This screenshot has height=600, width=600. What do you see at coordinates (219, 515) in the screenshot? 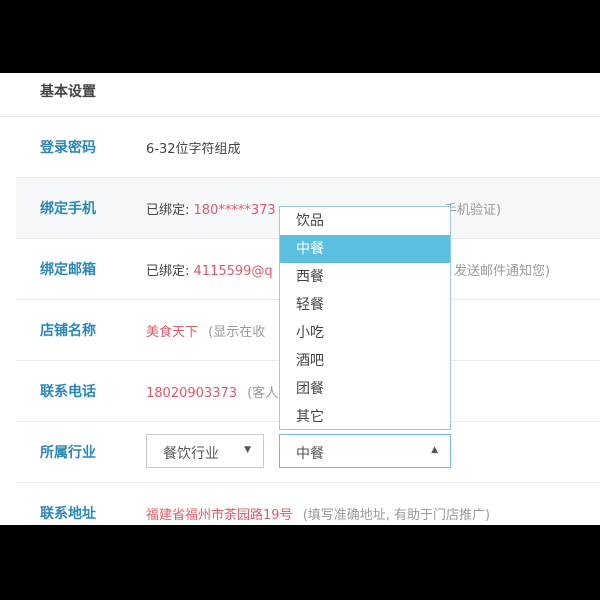
I see `address-text: 福建省福州市荼园路19号` at bounding box center [219, 515].